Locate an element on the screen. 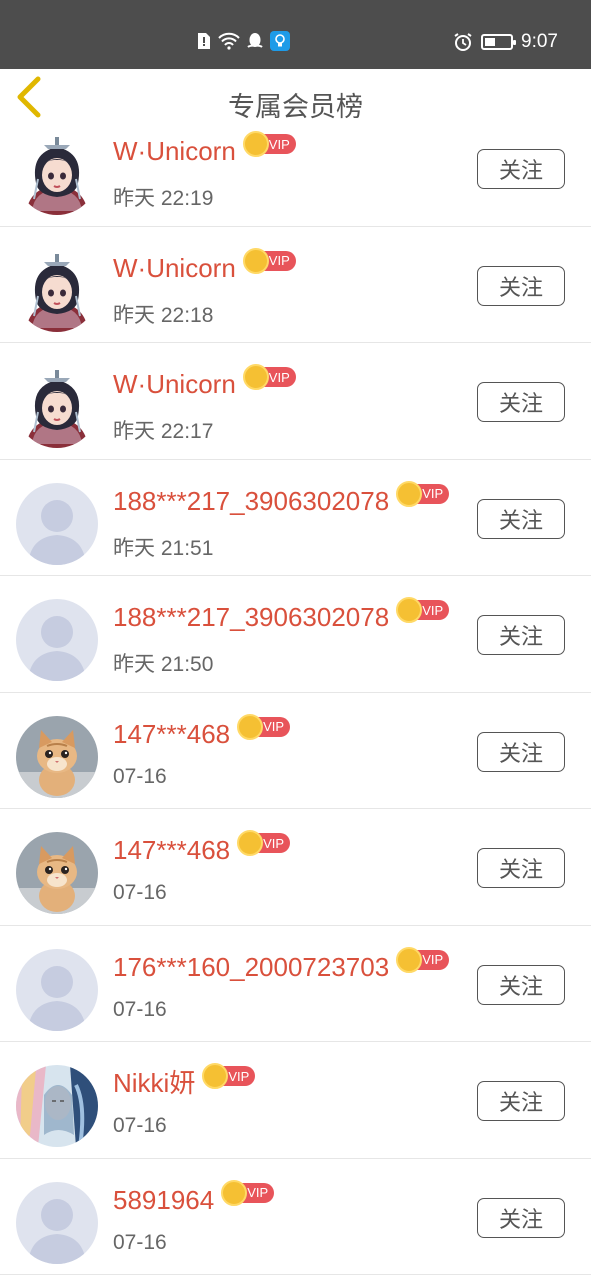 This screenshot has height=1280, width=591. member-time: 昨天 22:17 is located at coordinates (163, 431).